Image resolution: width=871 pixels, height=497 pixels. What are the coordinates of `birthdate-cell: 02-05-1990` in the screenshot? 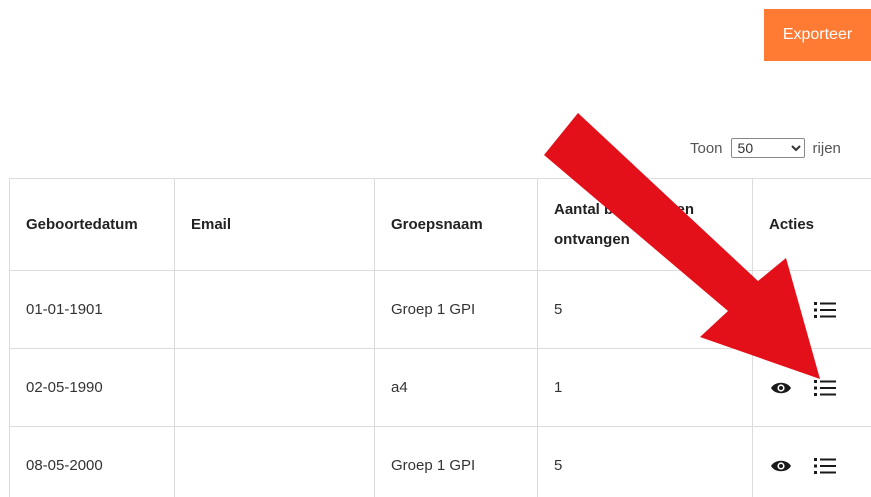 It's located at (92, 387).